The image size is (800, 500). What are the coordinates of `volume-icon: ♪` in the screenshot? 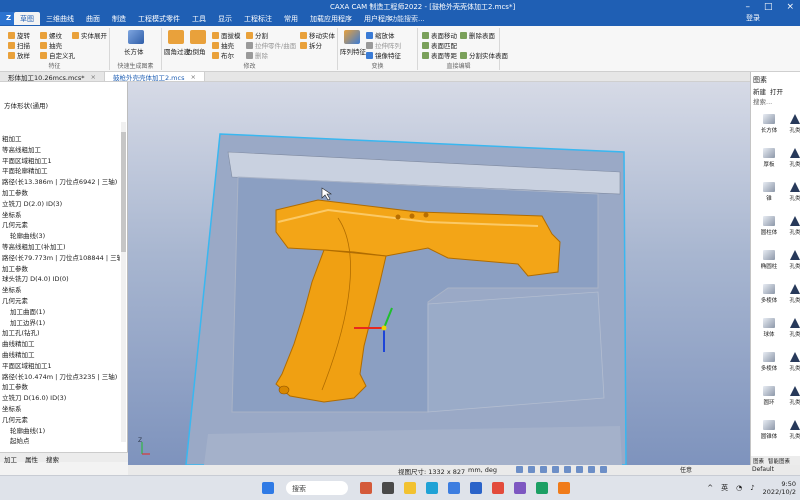 It's located at (752, 488).